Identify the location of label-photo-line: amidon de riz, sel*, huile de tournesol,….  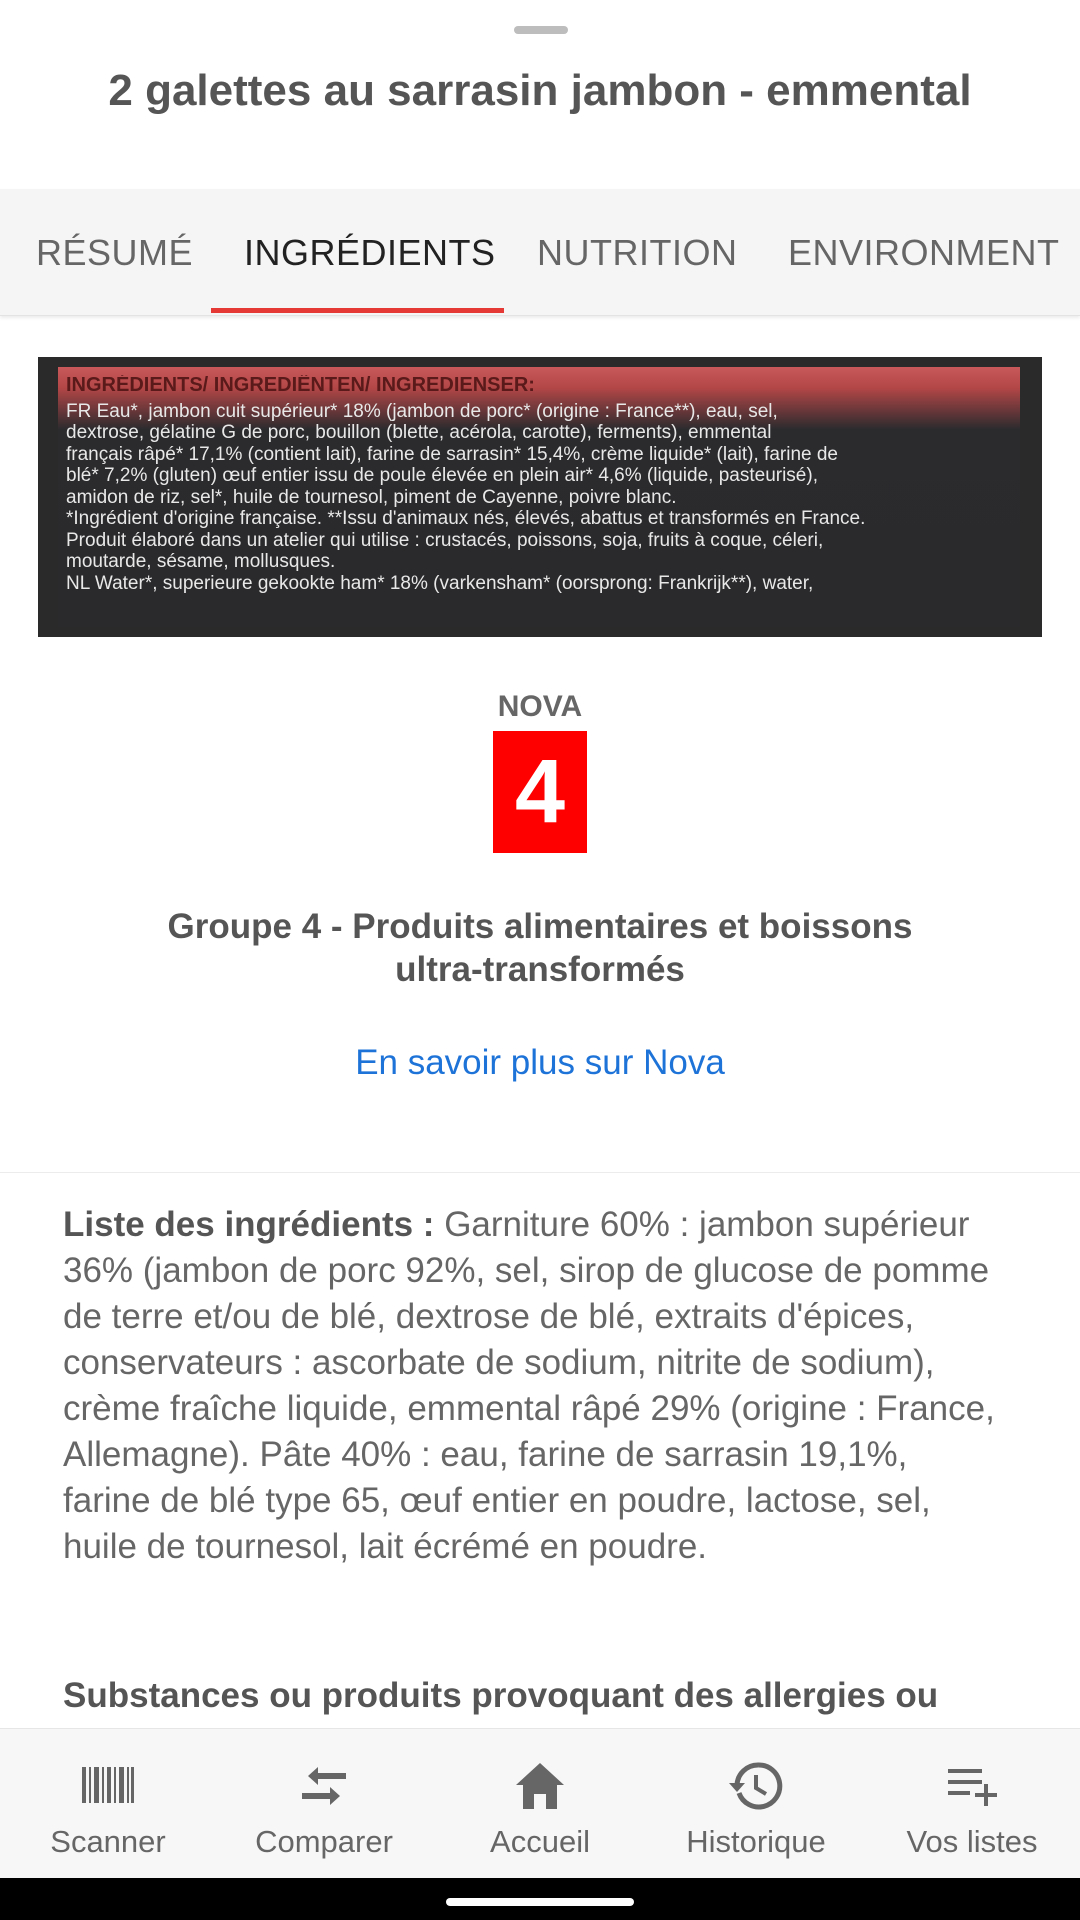
(371, 497).